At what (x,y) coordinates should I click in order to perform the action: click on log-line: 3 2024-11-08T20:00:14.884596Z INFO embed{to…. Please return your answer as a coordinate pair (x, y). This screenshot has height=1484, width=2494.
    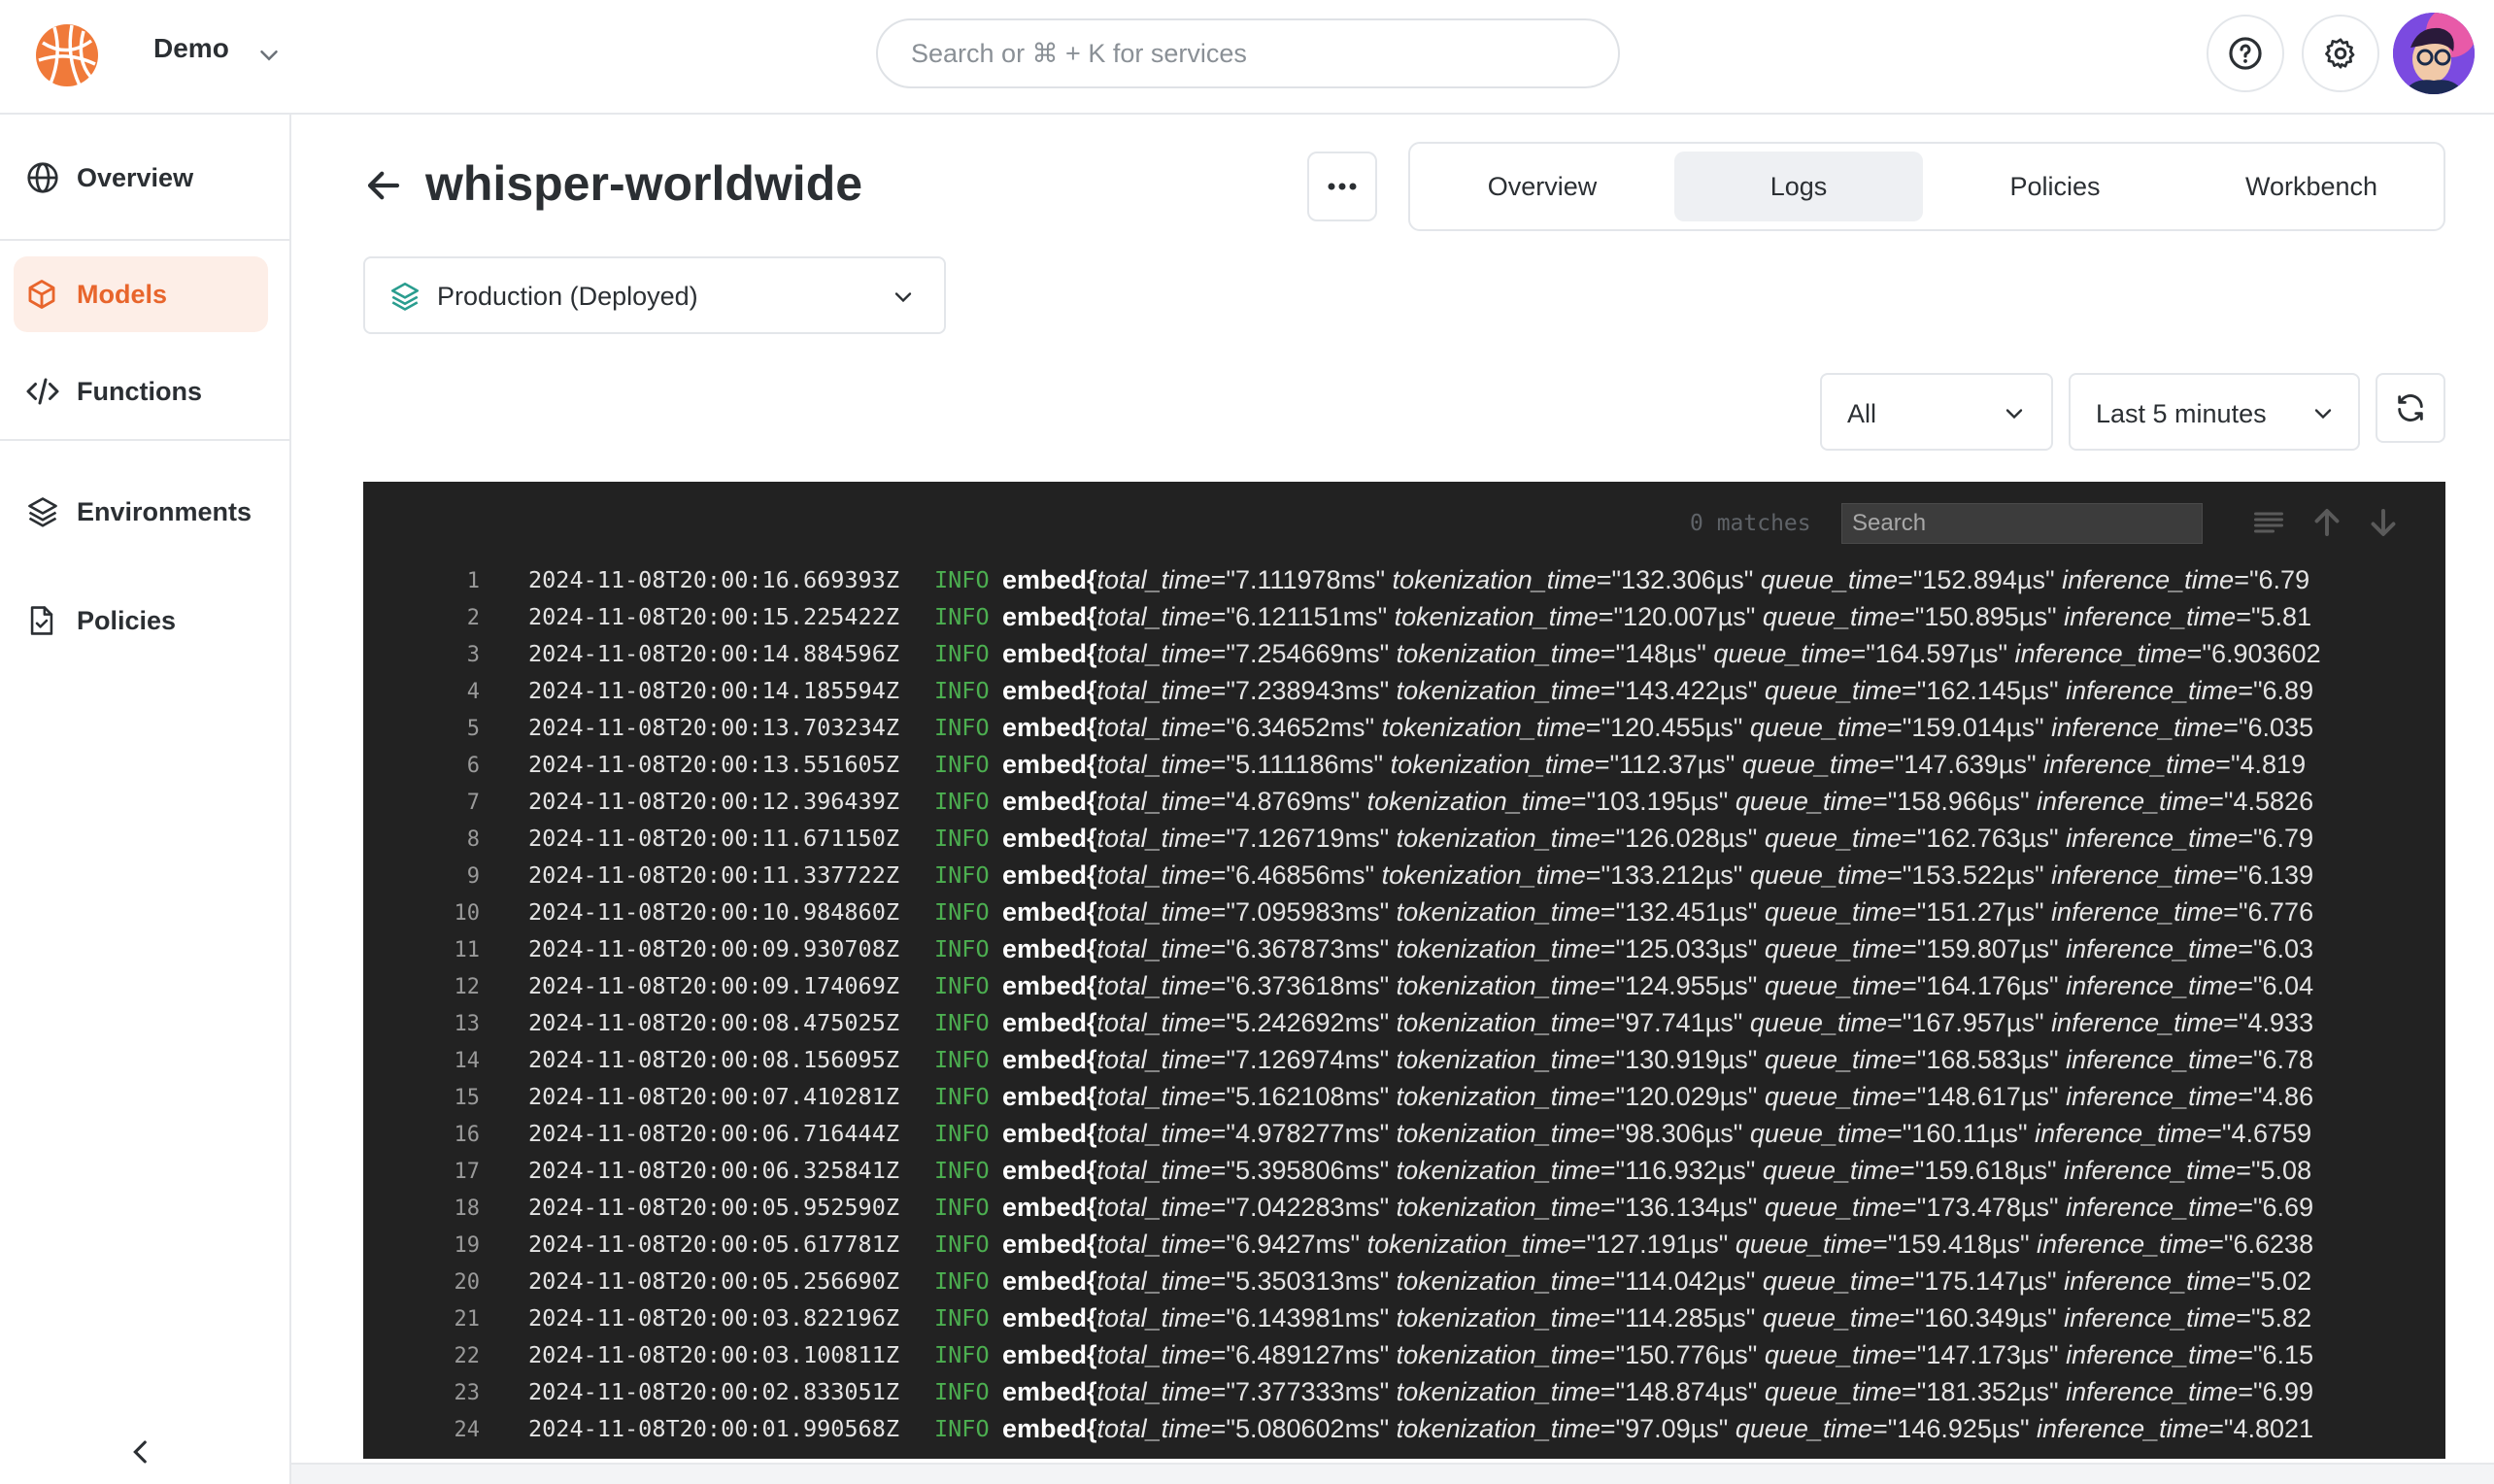
    Looking at the image, I should click on (1404, 653).